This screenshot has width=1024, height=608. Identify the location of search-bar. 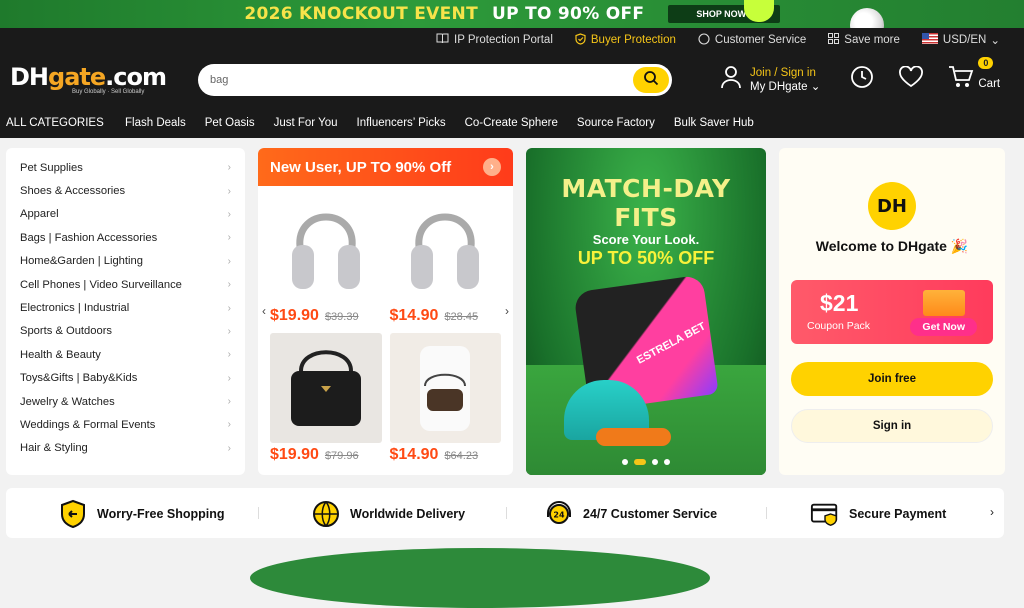
(435, 80).